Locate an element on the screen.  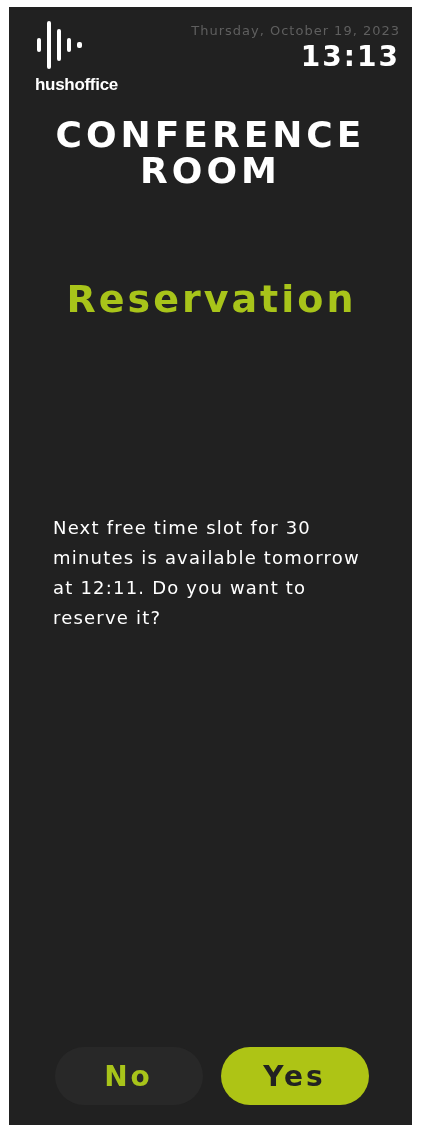
cancel-button: No is located at coordinates (128, 1076).